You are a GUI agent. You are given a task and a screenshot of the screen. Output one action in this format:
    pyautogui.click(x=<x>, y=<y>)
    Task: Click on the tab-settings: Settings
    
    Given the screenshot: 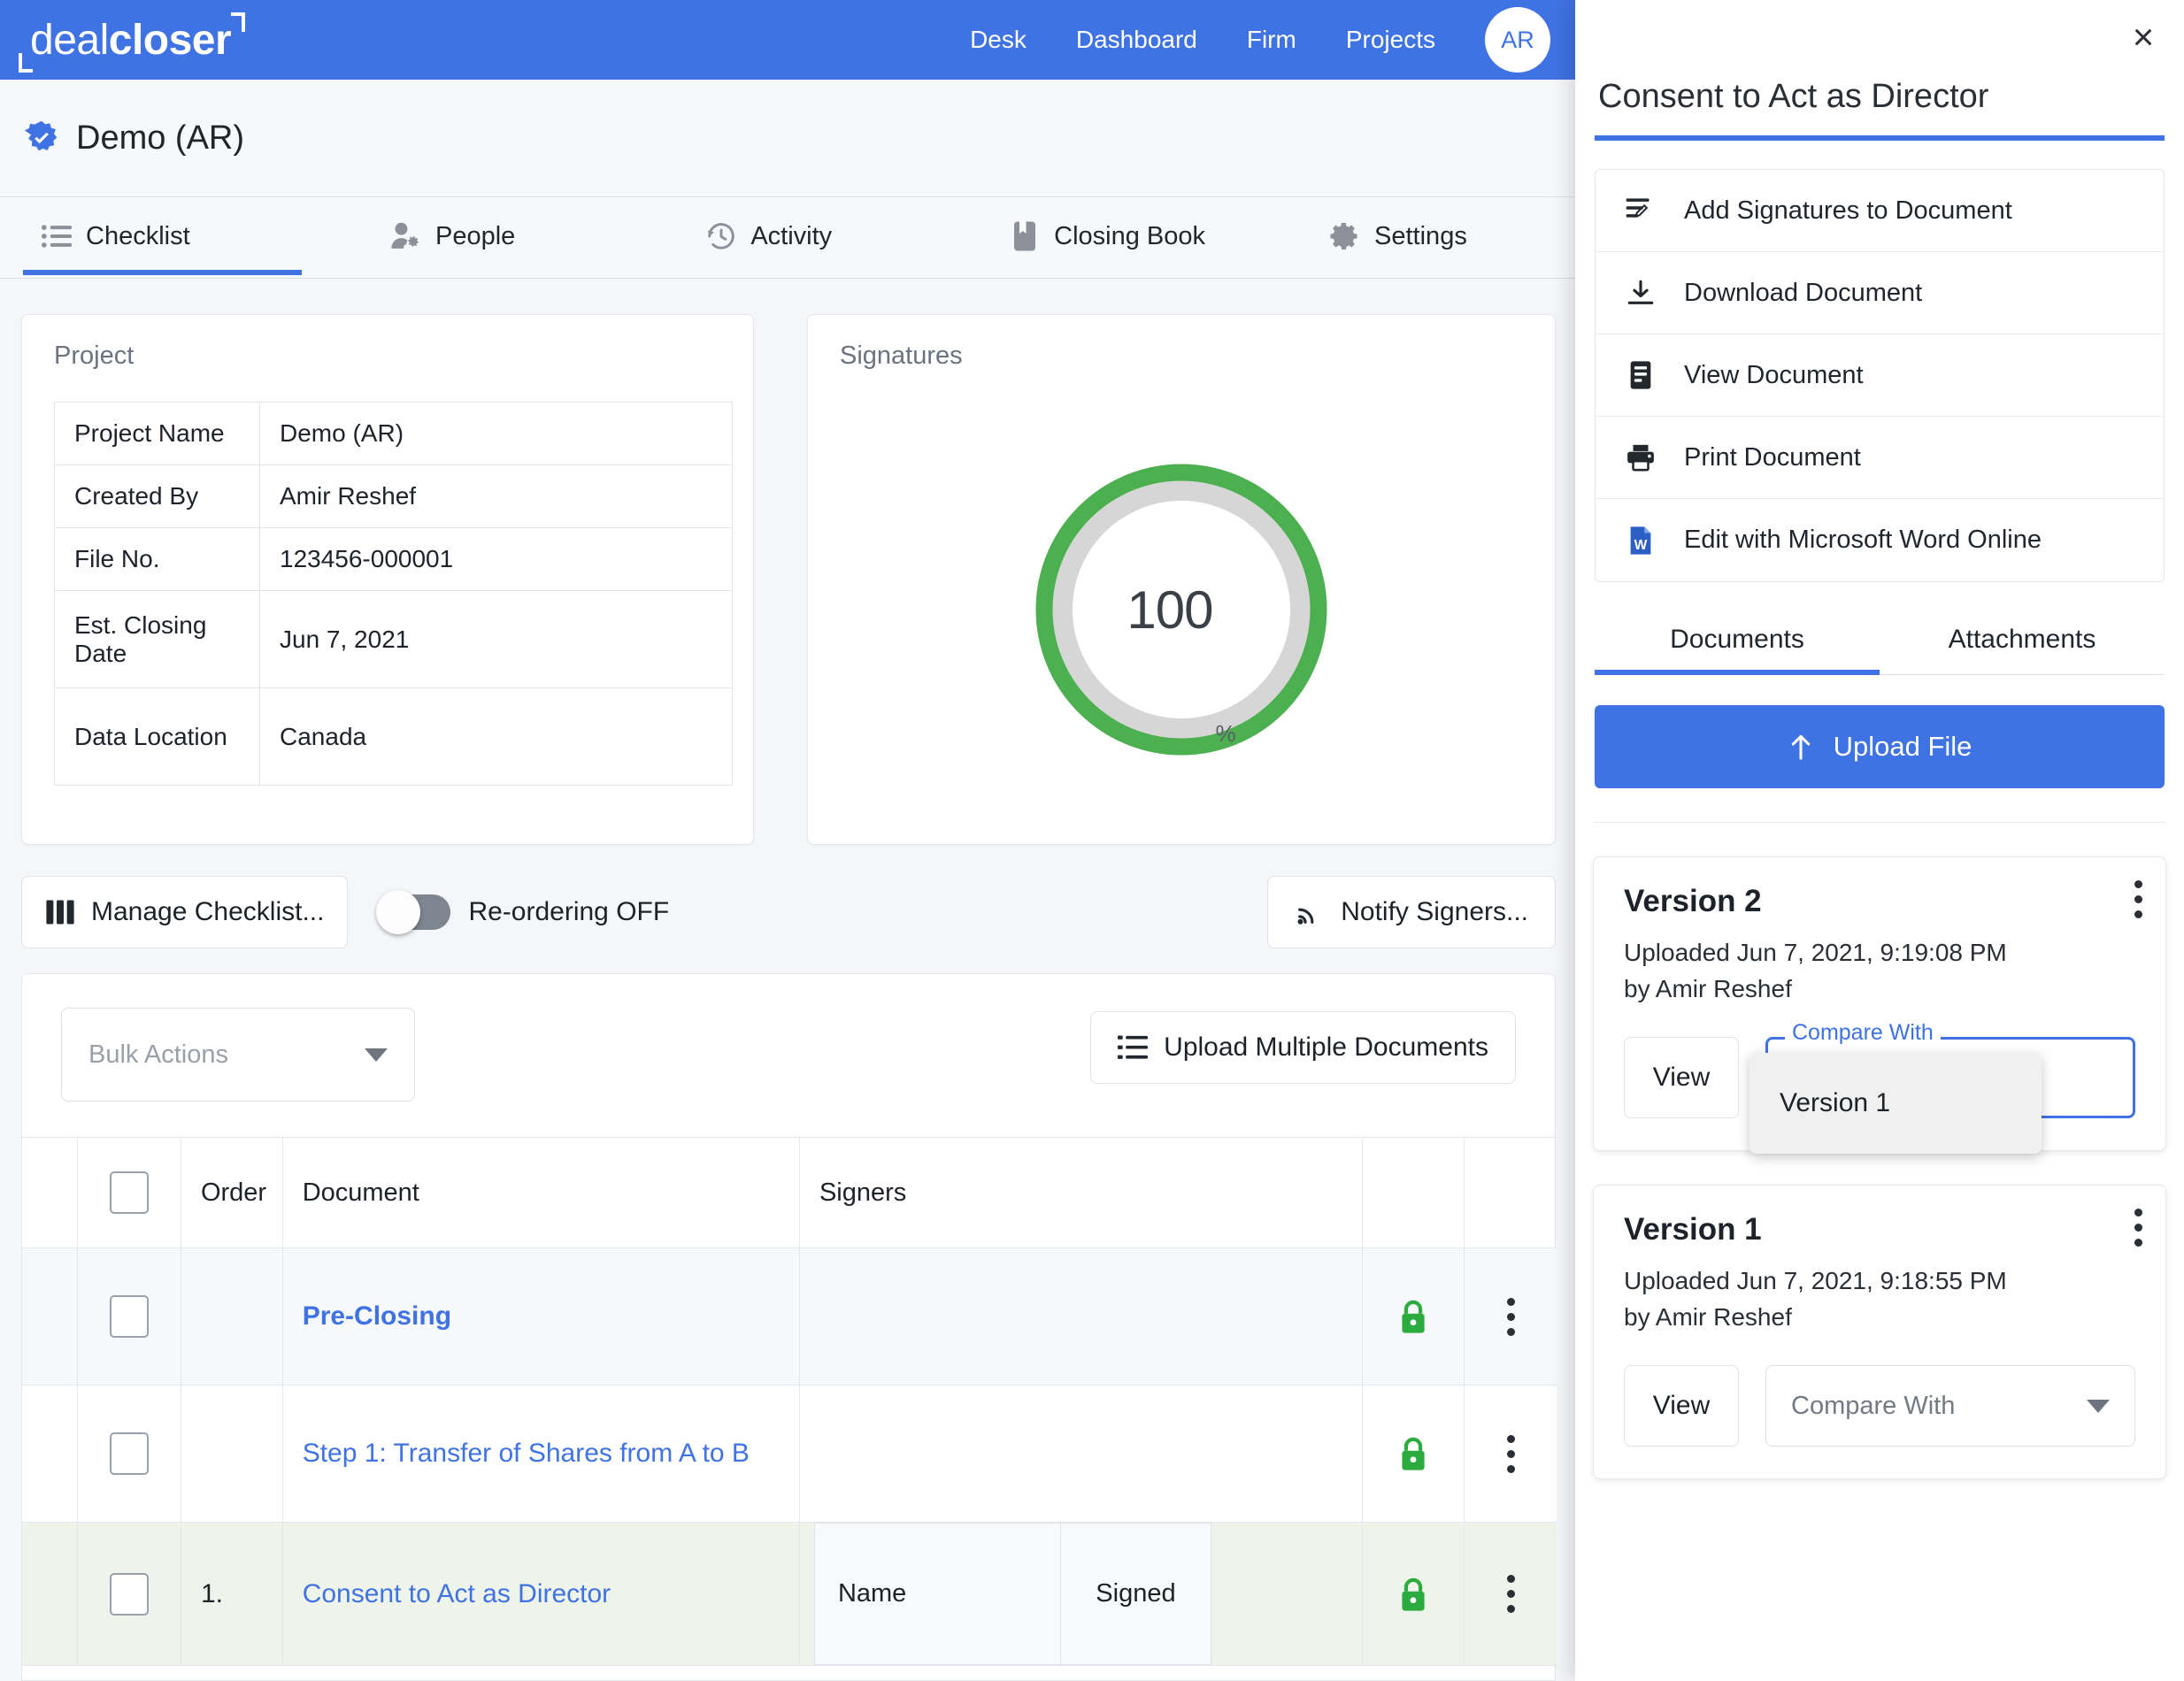 What is the action you would take?
    pyautogui.click(x=1398, y=236)
    